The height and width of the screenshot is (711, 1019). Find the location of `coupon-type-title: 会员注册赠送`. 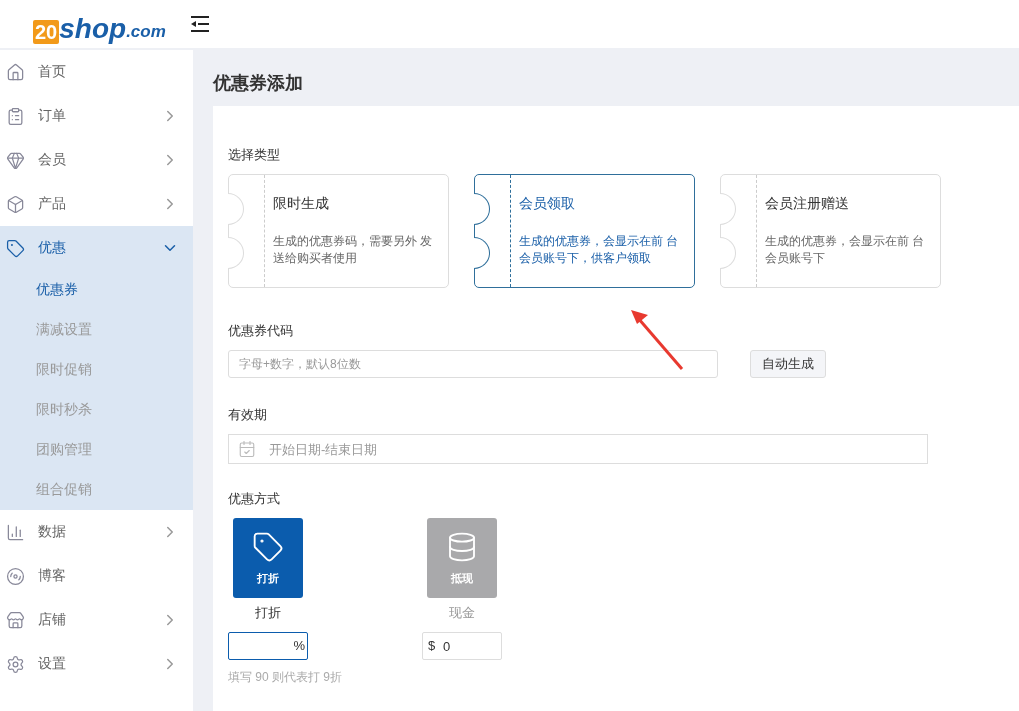

coupon-type-title: 会员注册赠送 is located at coordinates (807, 204).